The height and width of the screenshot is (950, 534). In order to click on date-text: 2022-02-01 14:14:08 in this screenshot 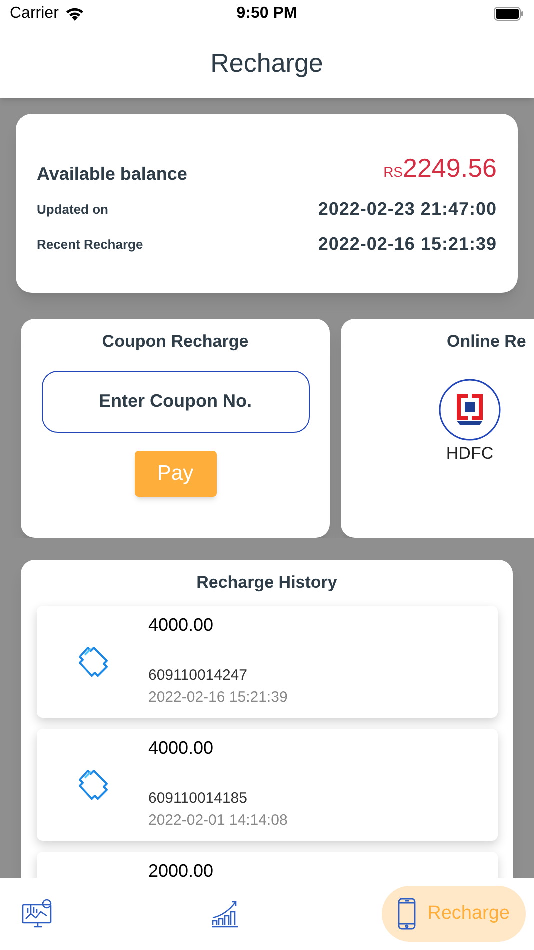, I will do `click(218, 821)`.